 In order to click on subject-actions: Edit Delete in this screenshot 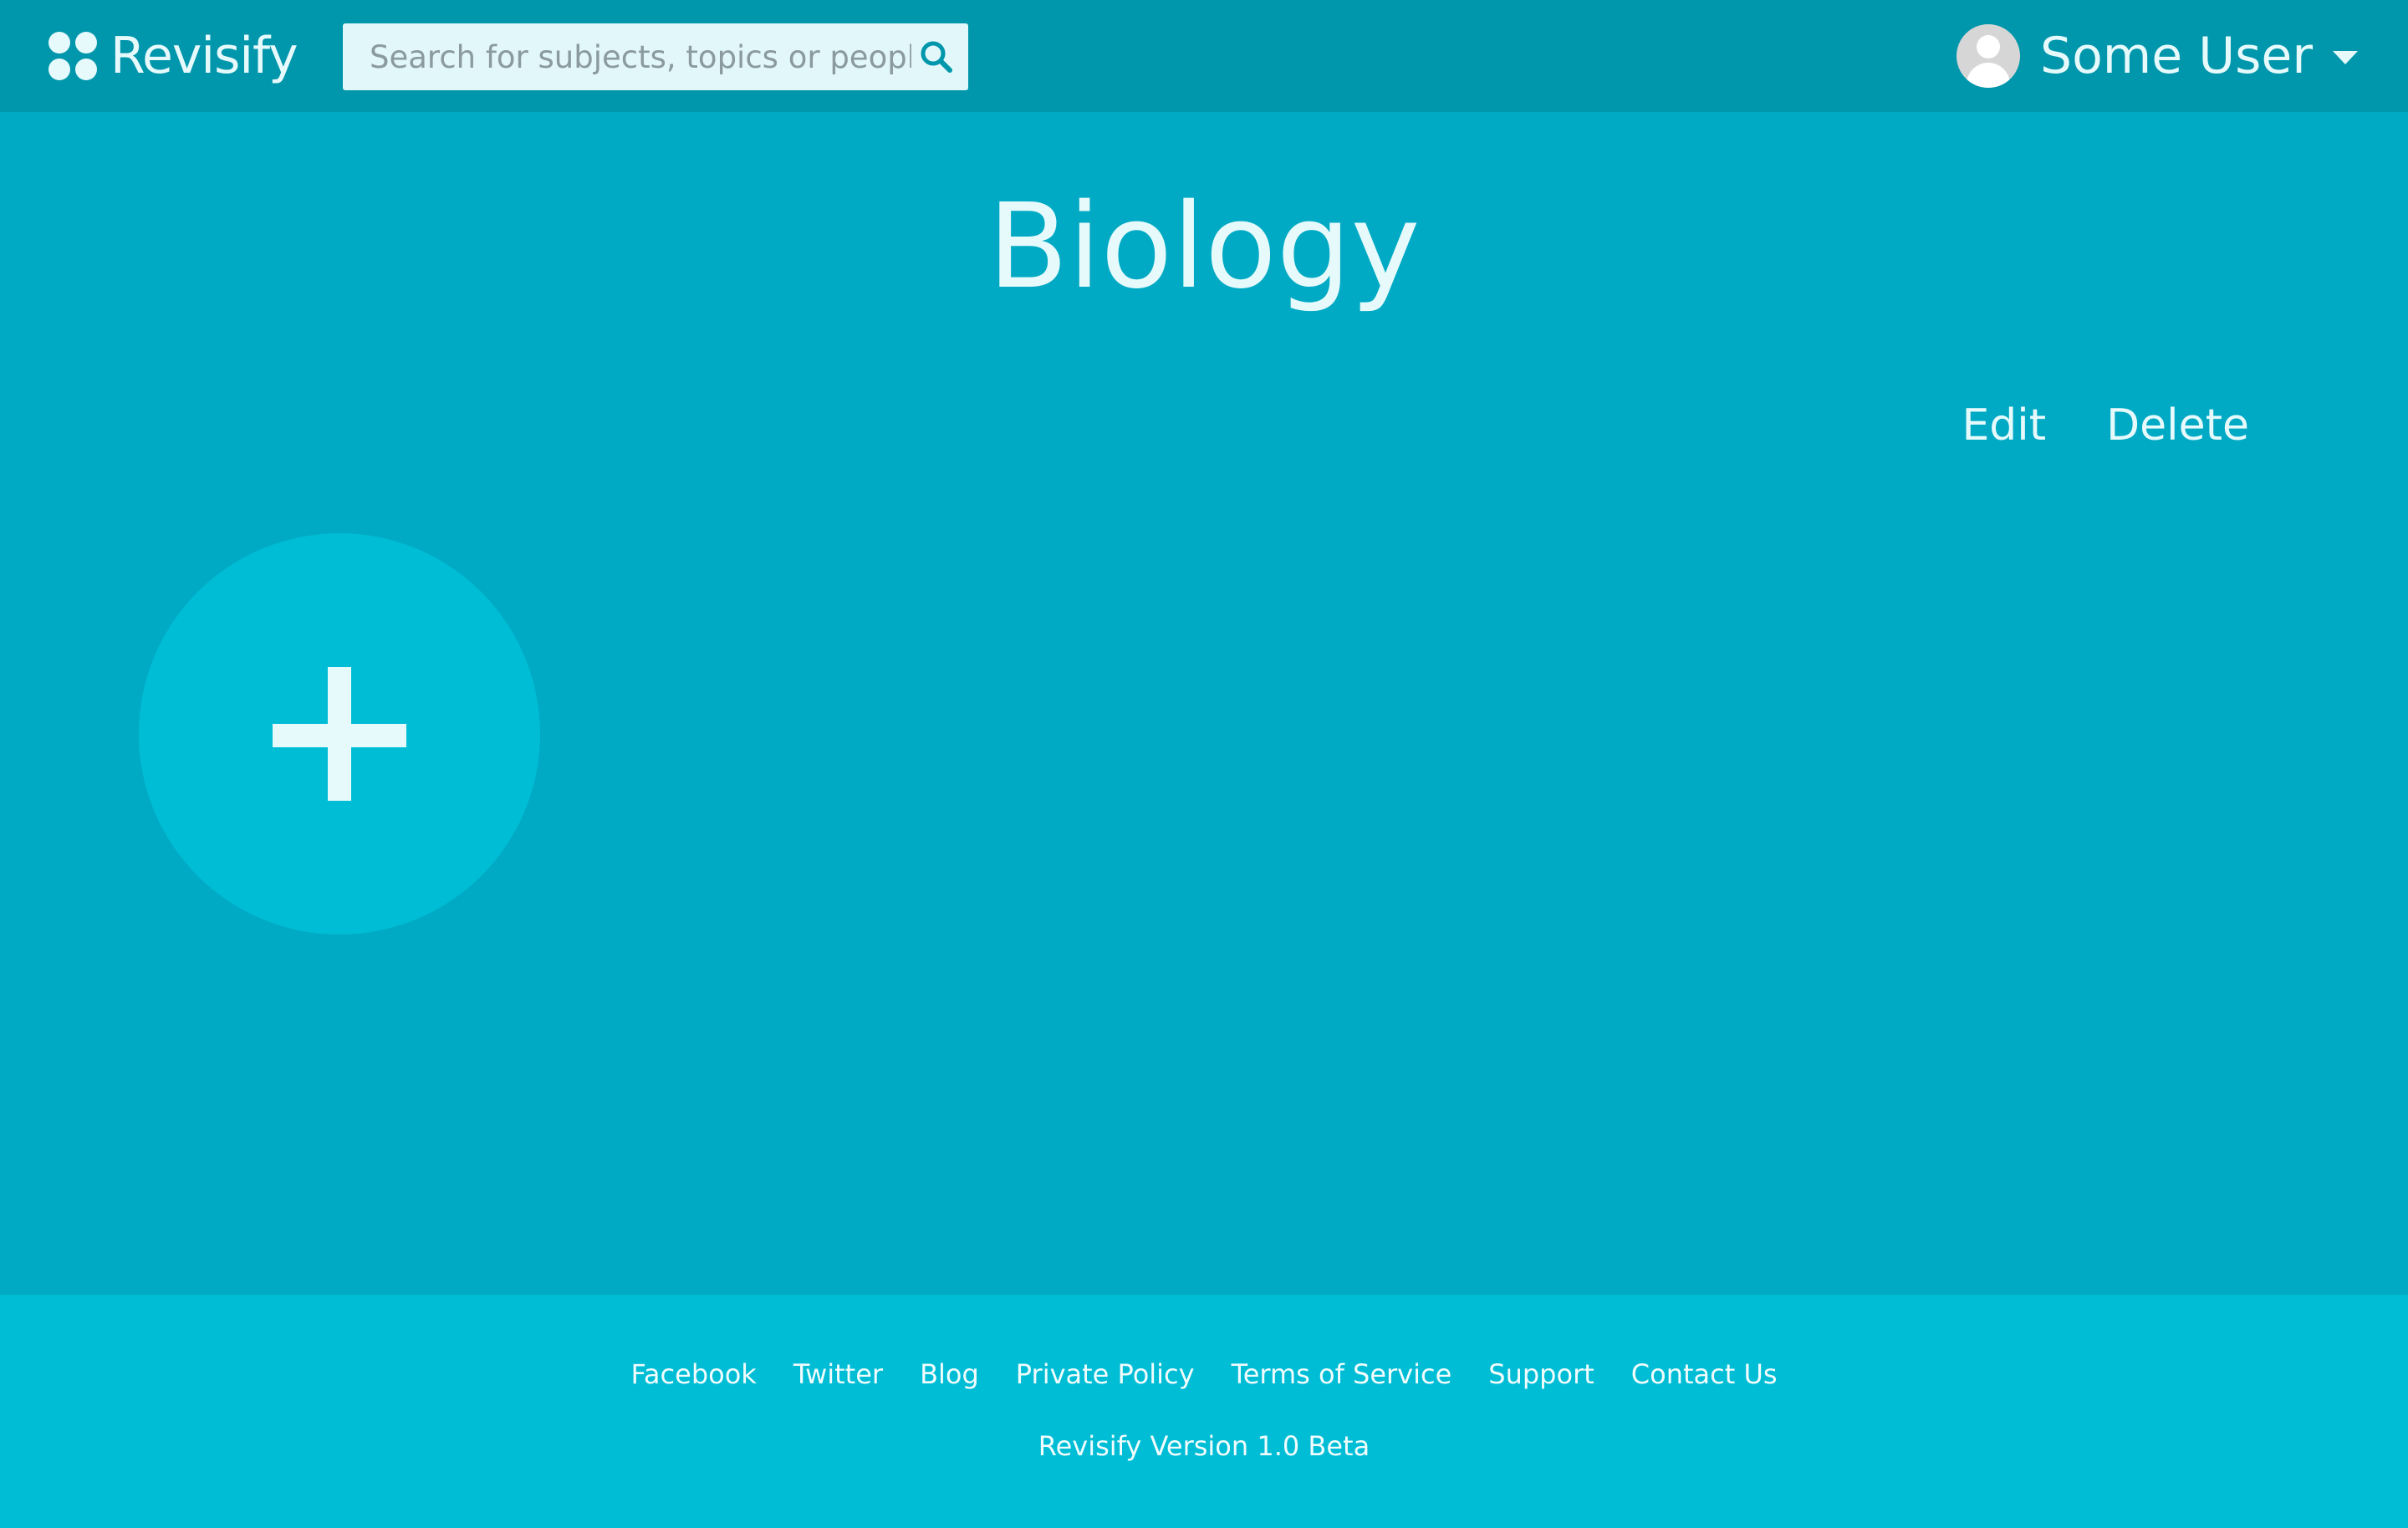, I will do `click(2105, 425)`.